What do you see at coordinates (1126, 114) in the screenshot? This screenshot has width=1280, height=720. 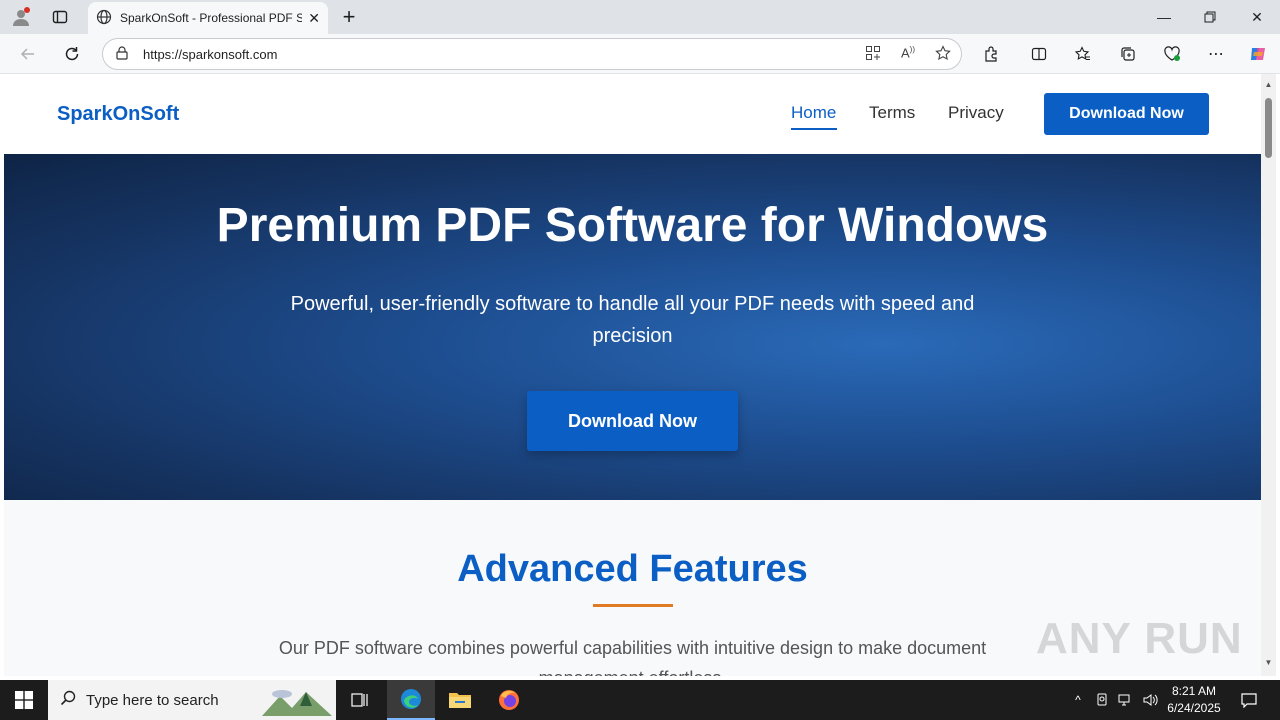 I see `header-download-button: Download Now` at bounding box center [1126, 114].